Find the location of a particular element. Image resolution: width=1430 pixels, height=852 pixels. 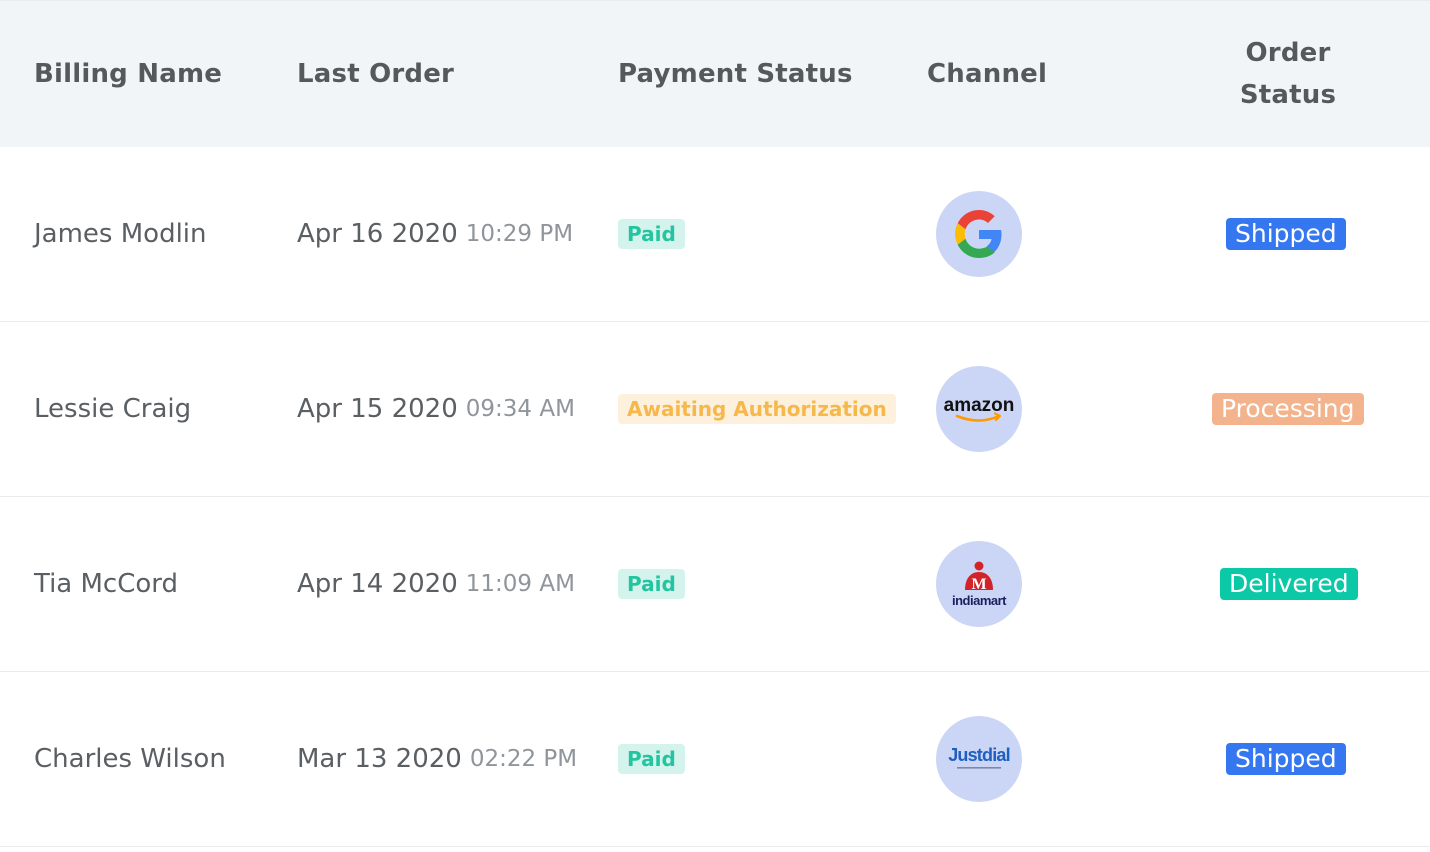

amazon-icon: amazon is located at coordinates (979, 408).